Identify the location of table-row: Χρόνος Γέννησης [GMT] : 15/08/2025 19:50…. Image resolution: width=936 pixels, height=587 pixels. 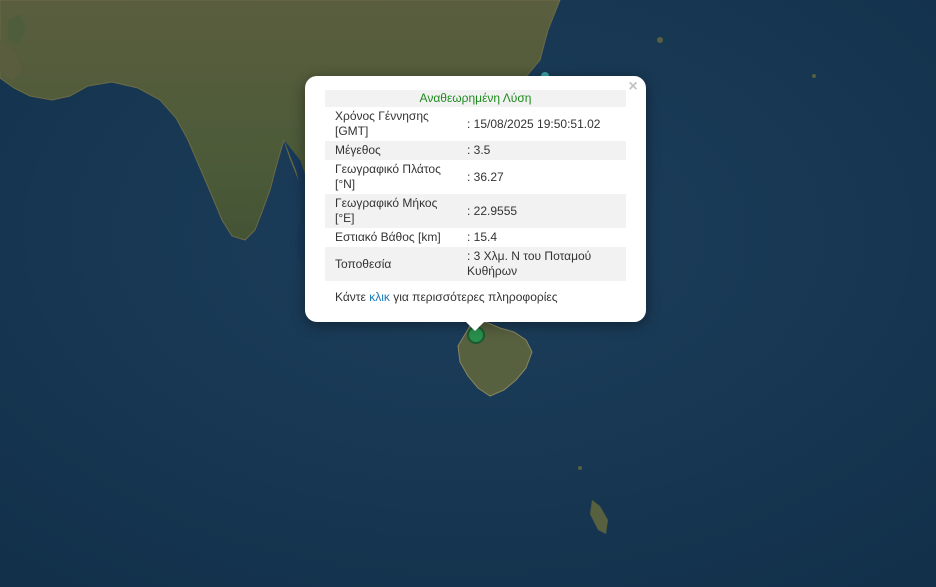
(475, 124).